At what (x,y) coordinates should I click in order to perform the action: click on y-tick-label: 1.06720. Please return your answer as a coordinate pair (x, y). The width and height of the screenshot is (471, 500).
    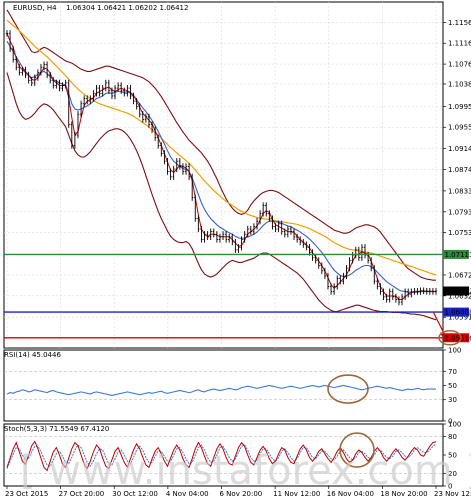
    Looking at the image, I should click on (459, 275).